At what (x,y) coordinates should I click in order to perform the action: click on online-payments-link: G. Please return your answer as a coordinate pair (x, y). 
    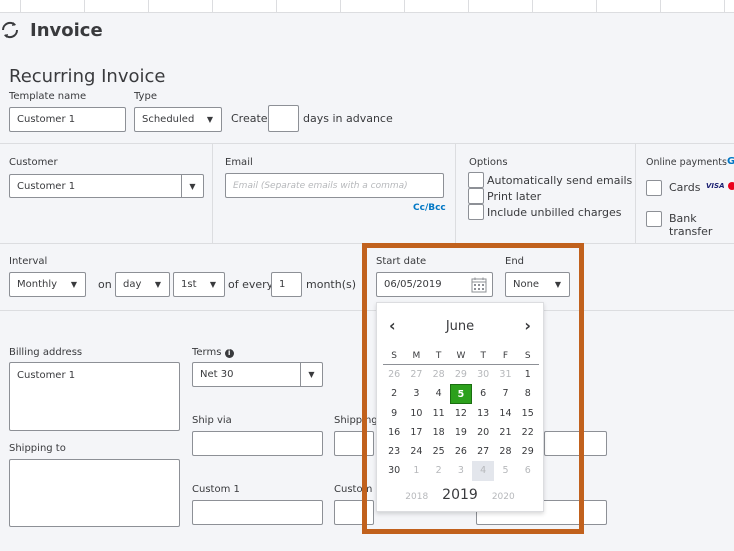
    Looking at the image, I should click on (730, 161).